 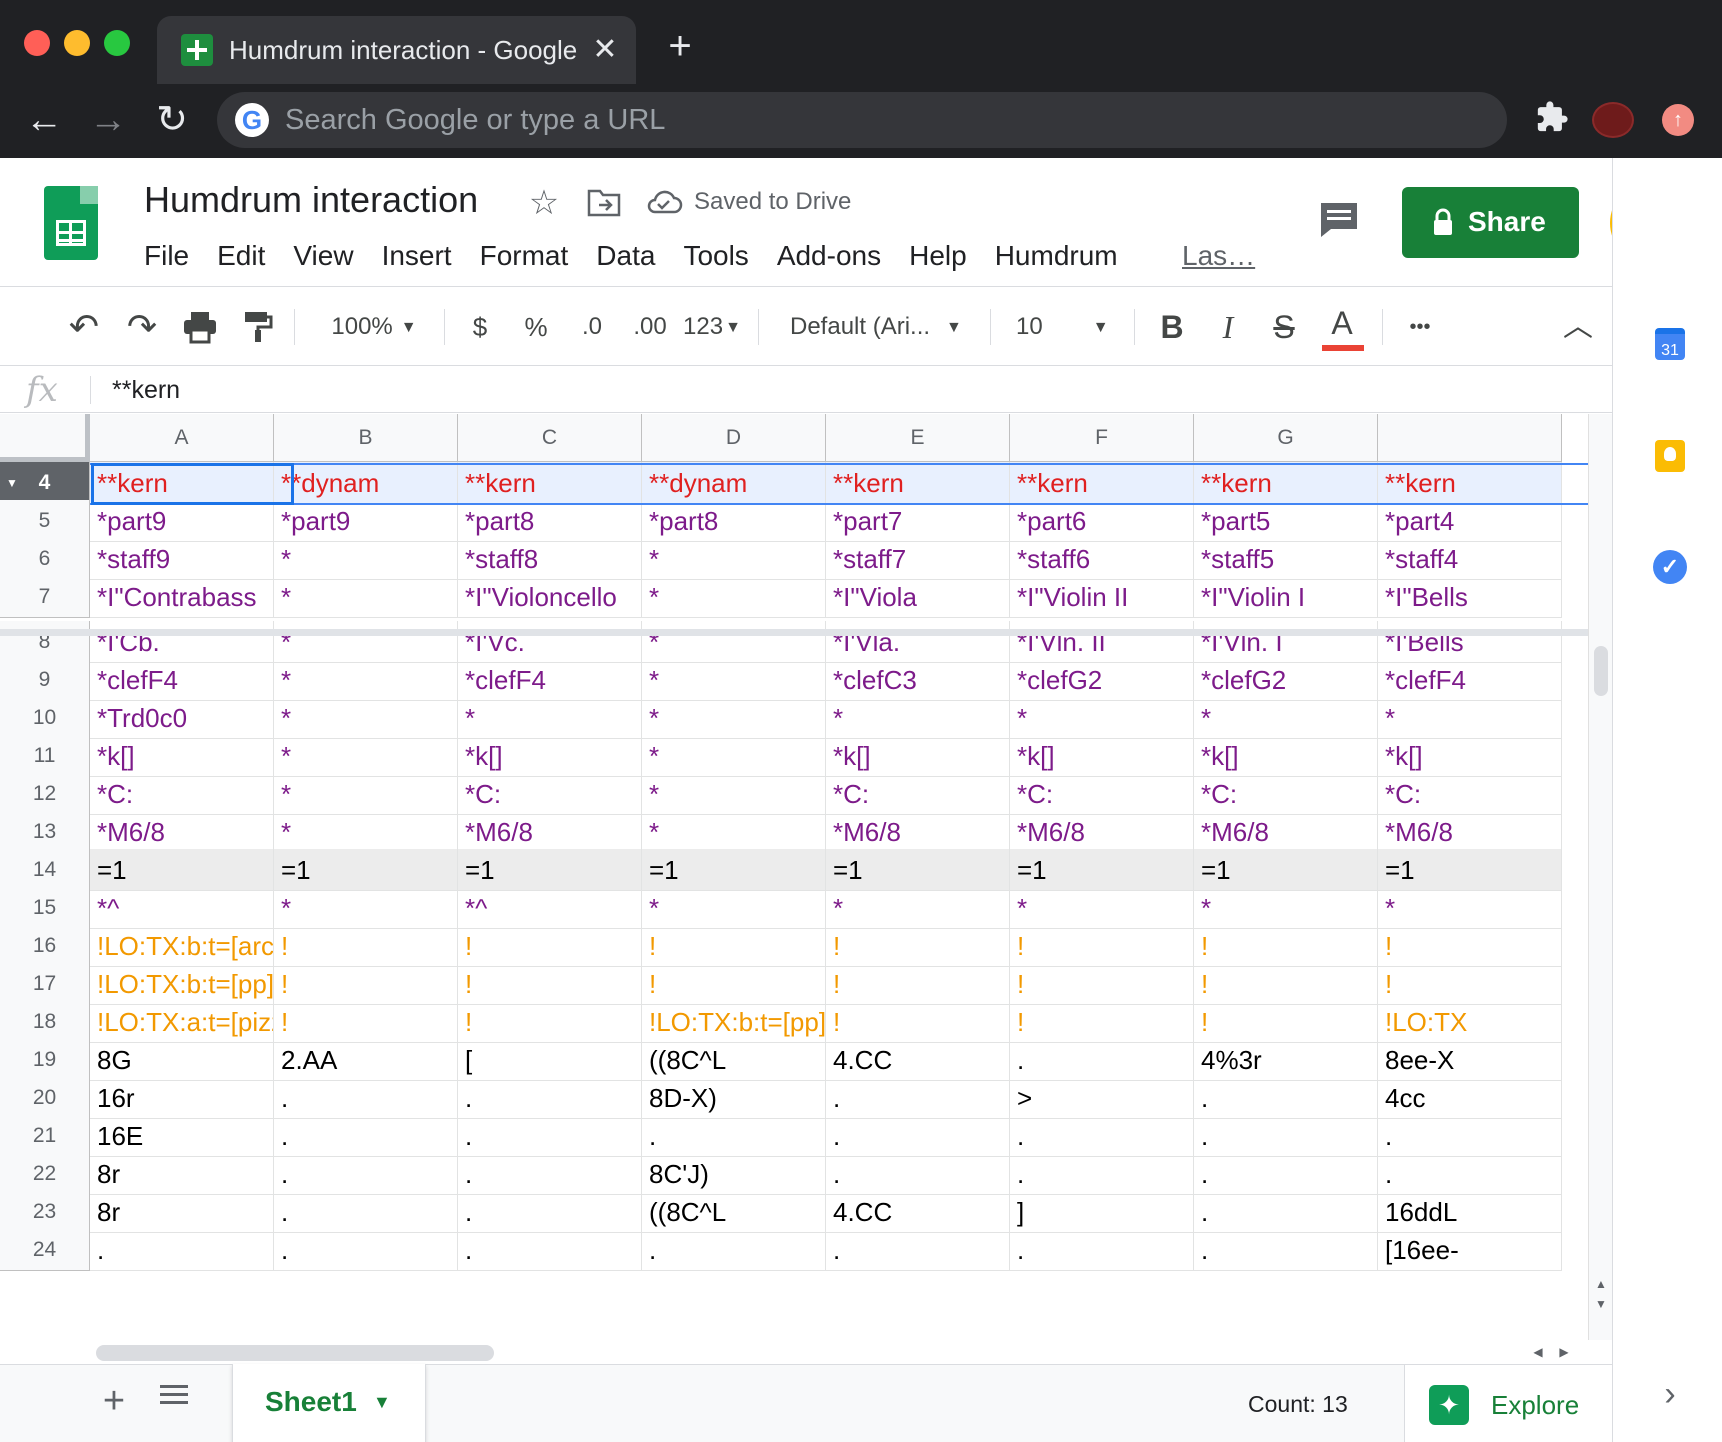 I want to click on italic-button: I, so click(x=1228, y=327).